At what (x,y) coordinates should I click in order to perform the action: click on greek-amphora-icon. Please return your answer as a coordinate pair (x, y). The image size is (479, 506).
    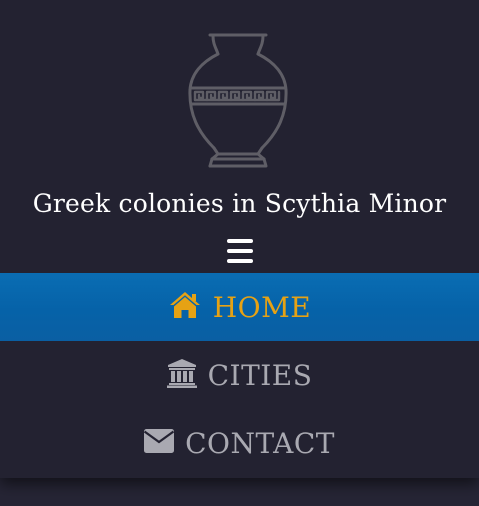
    Looking at the image, I should click on (238, 101).